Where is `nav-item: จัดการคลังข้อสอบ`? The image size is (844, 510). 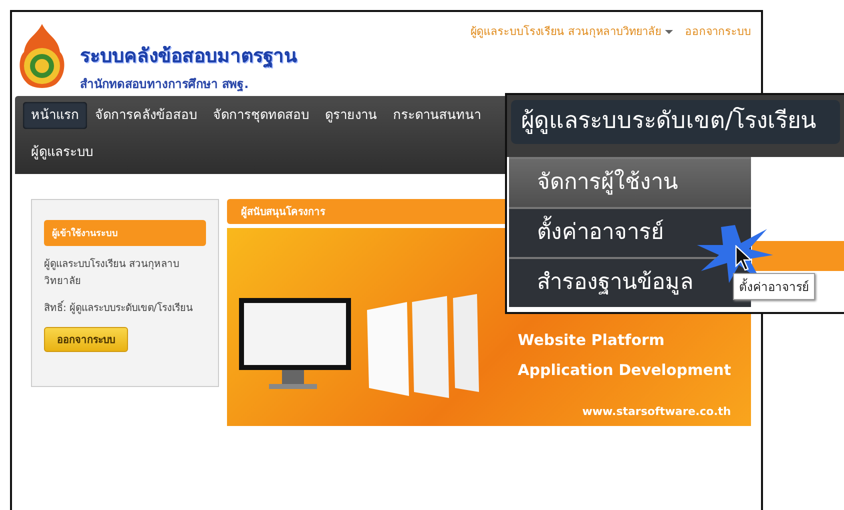 nav-item: จัดการคลังข้อสอบ is located at coordinates (146, 115).